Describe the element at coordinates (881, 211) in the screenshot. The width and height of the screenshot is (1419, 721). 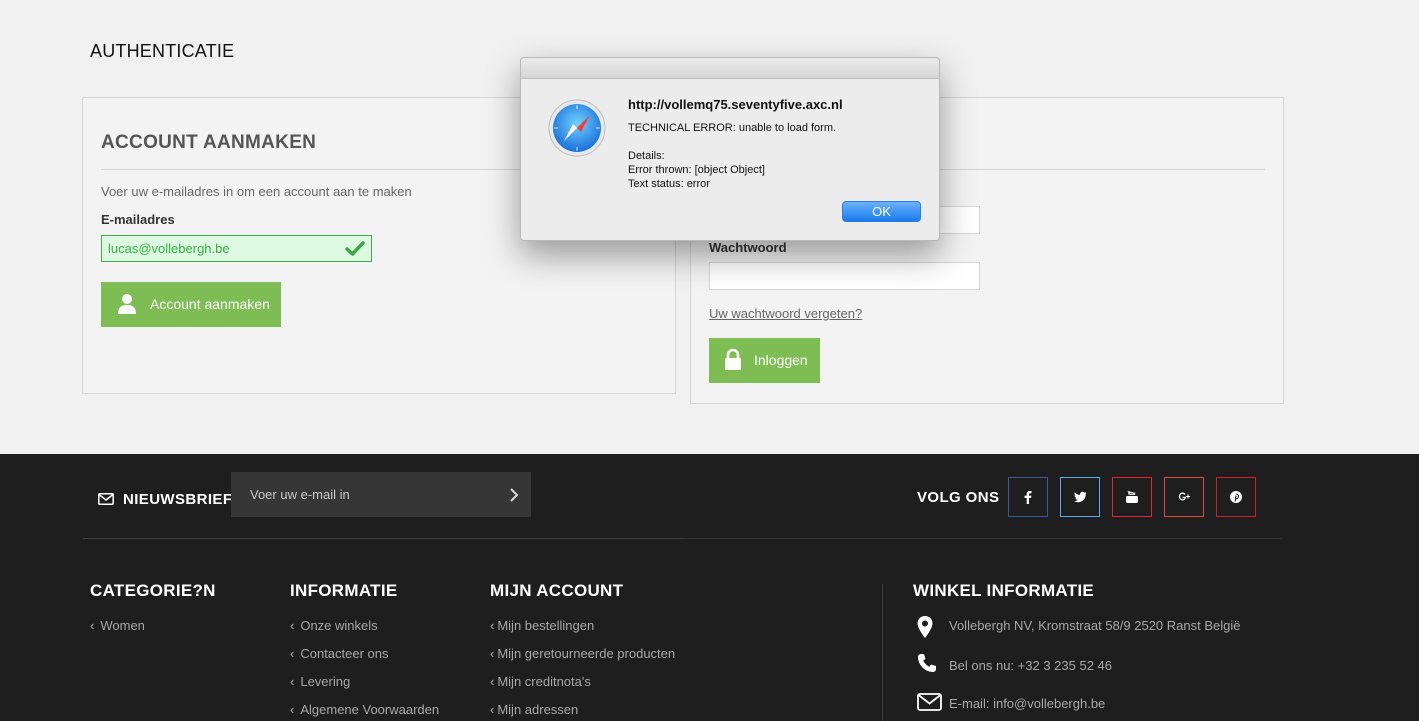
I see `ok-button: OK` at that location.